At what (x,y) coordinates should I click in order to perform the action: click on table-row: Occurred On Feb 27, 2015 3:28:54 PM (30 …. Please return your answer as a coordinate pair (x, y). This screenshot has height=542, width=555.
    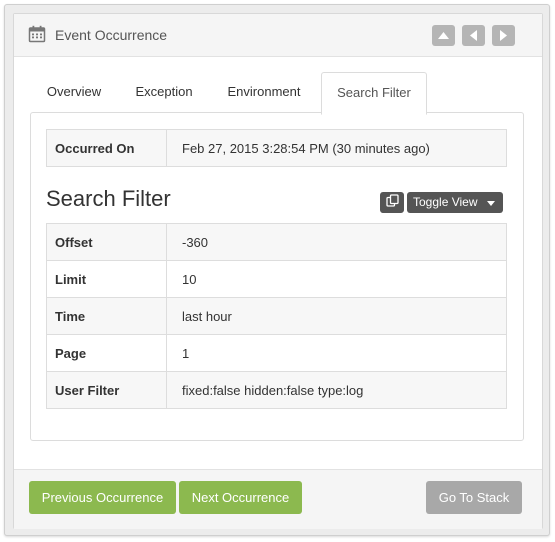
    Looking at the image, I should click on (276, 148).